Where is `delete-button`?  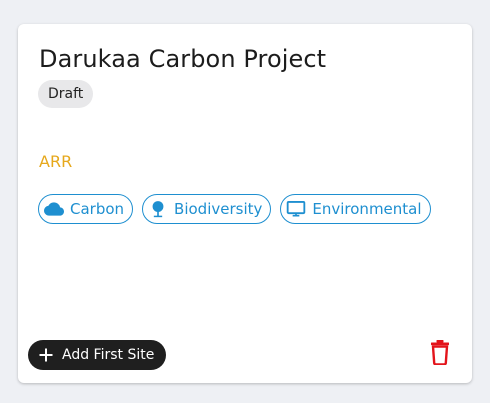 delete-button is located at coordinates (440, 354).